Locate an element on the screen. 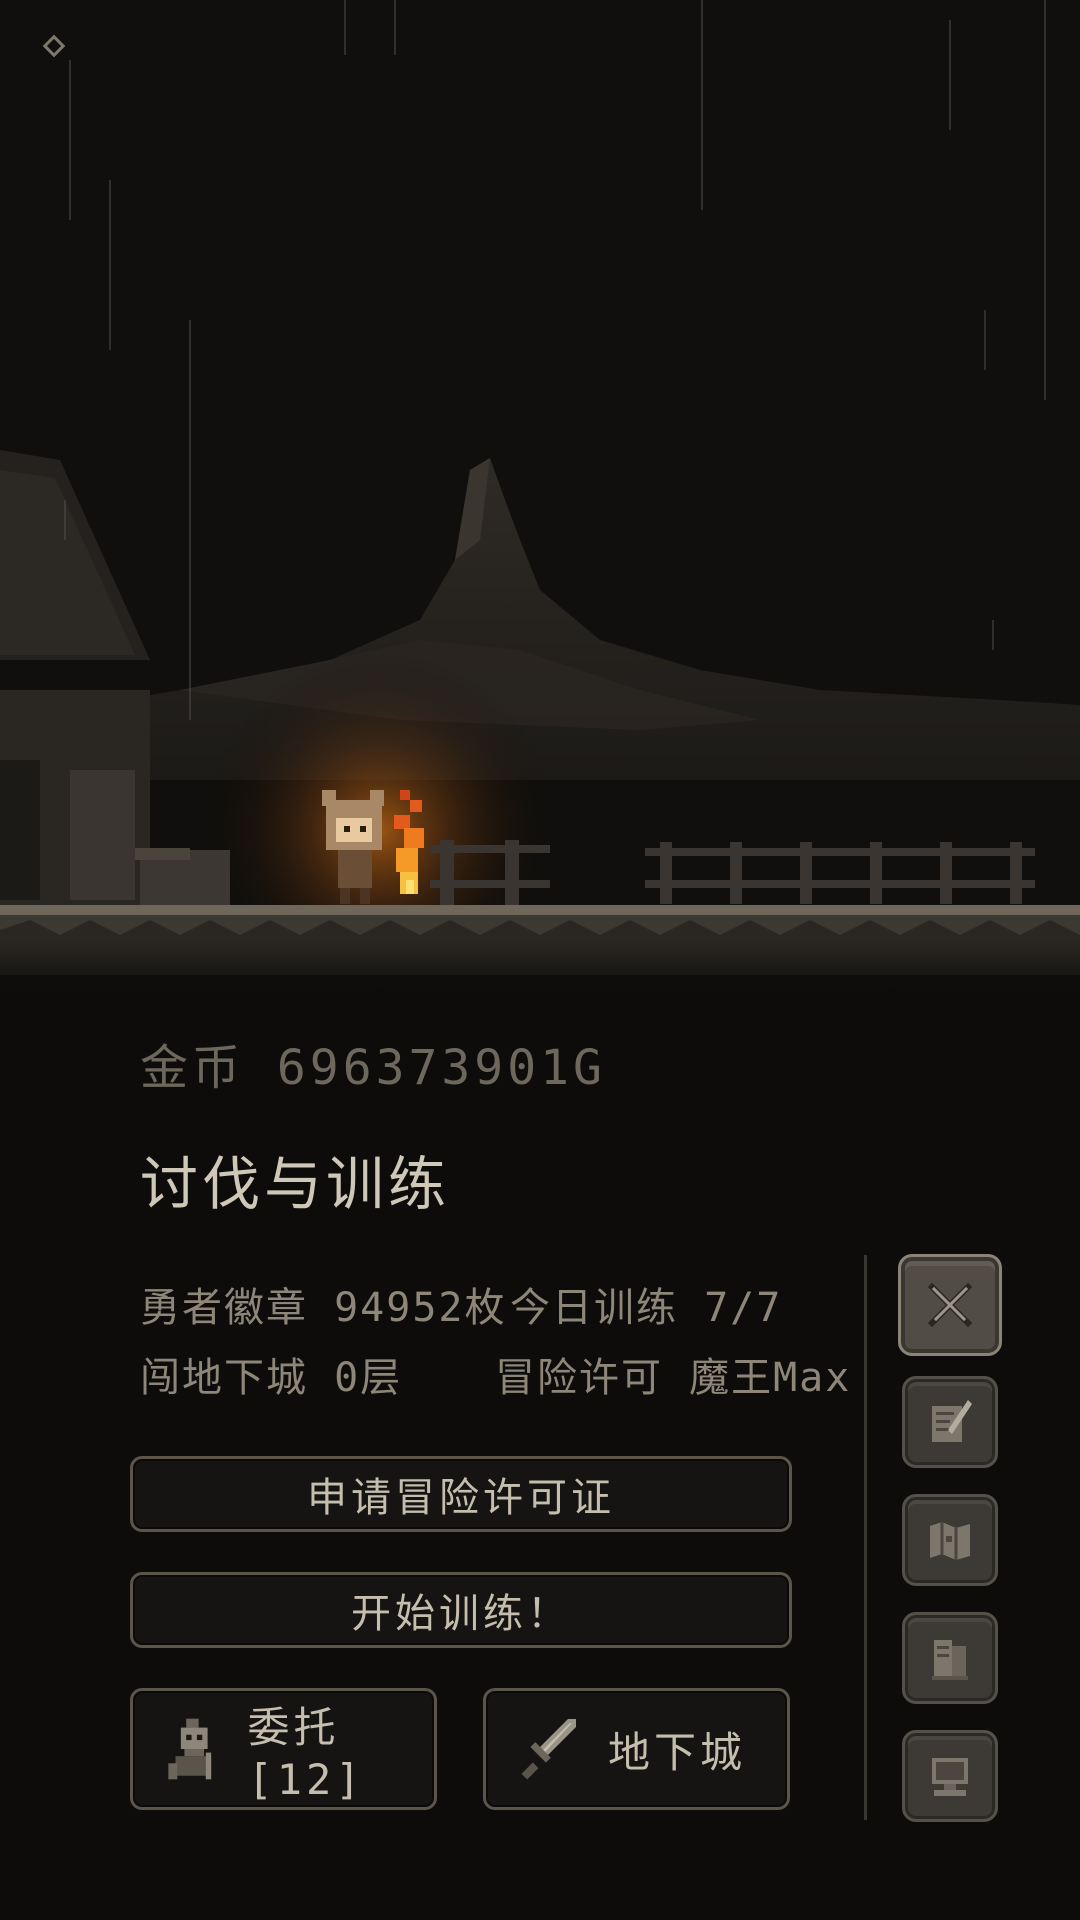 This screenshot has width=1080, height=1920. side-tab-map is located at coordinates (950, 1540).